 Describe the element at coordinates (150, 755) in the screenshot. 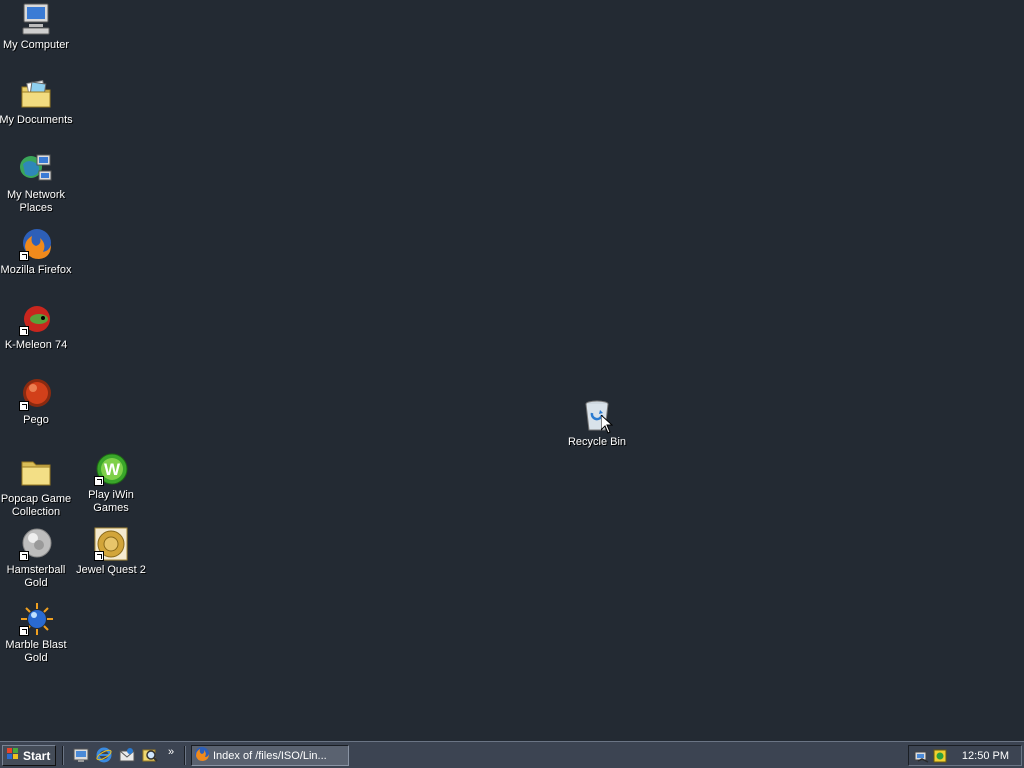

I see `search-icon` at that location.